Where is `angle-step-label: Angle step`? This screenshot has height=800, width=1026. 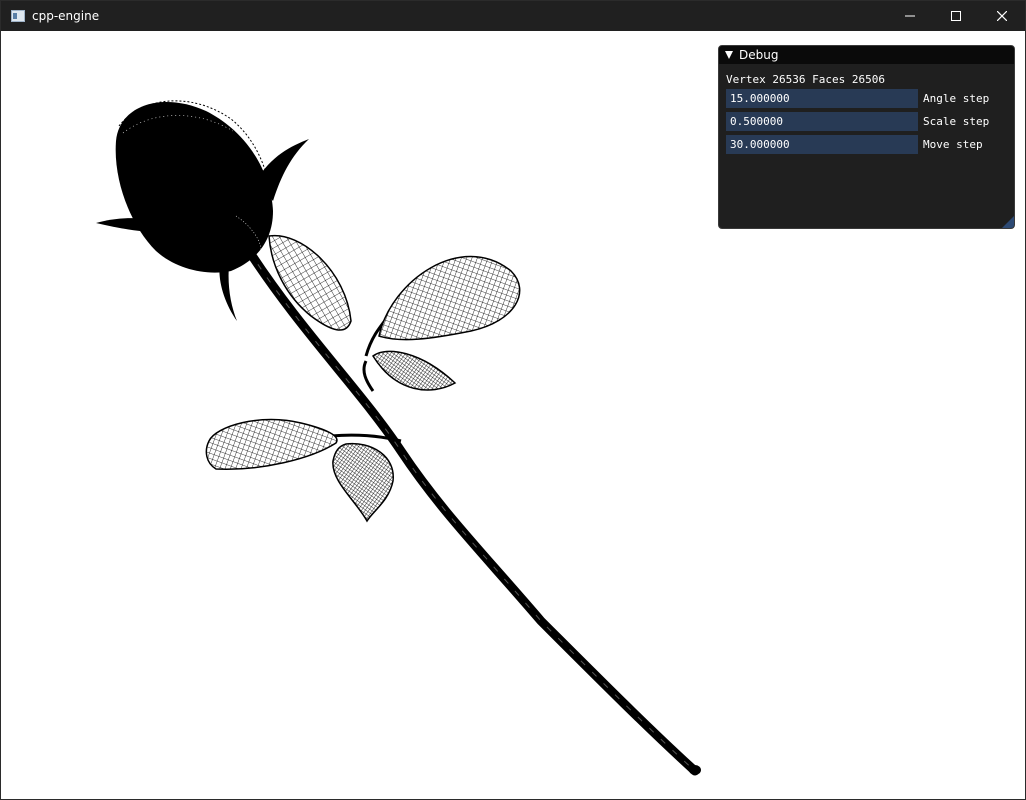 angle-step-label: Angle step is located at coordinates (956, 98).